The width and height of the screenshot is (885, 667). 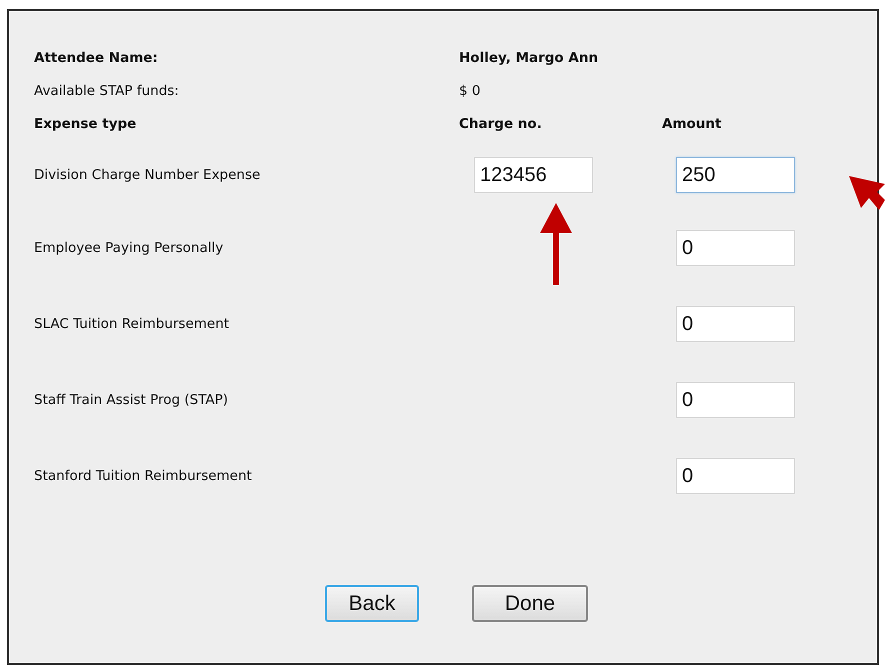 What do you see at coordinates (132, 324) in the screenshot?
I see `expense-type: SLAC Tuition Reimbursement` at bounding box center [132, 324].